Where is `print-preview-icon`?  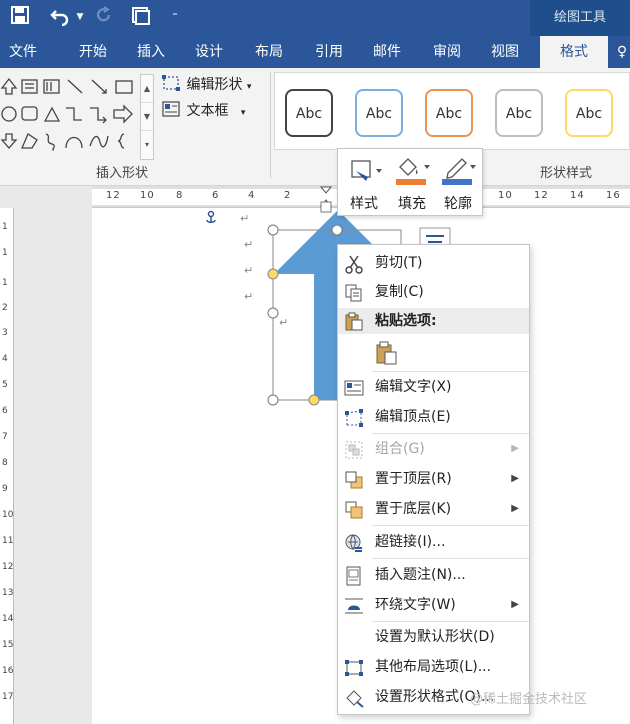
print-preview-icon is located at coordinates (141, 17).